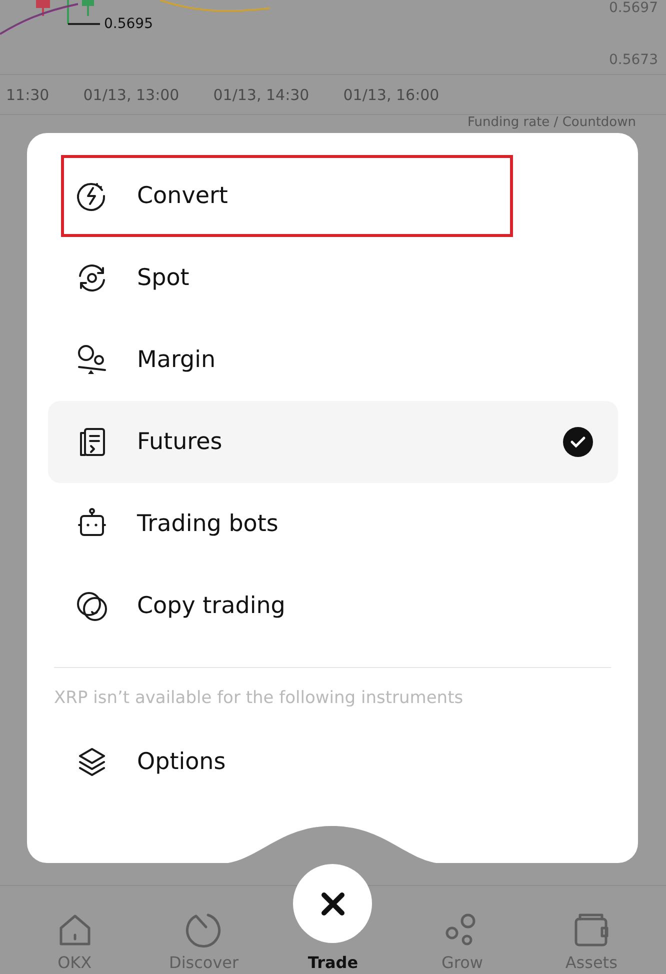 This screenshot has width=666, height=974. I want to click on price-label: 0.5697, so click(633, 8).